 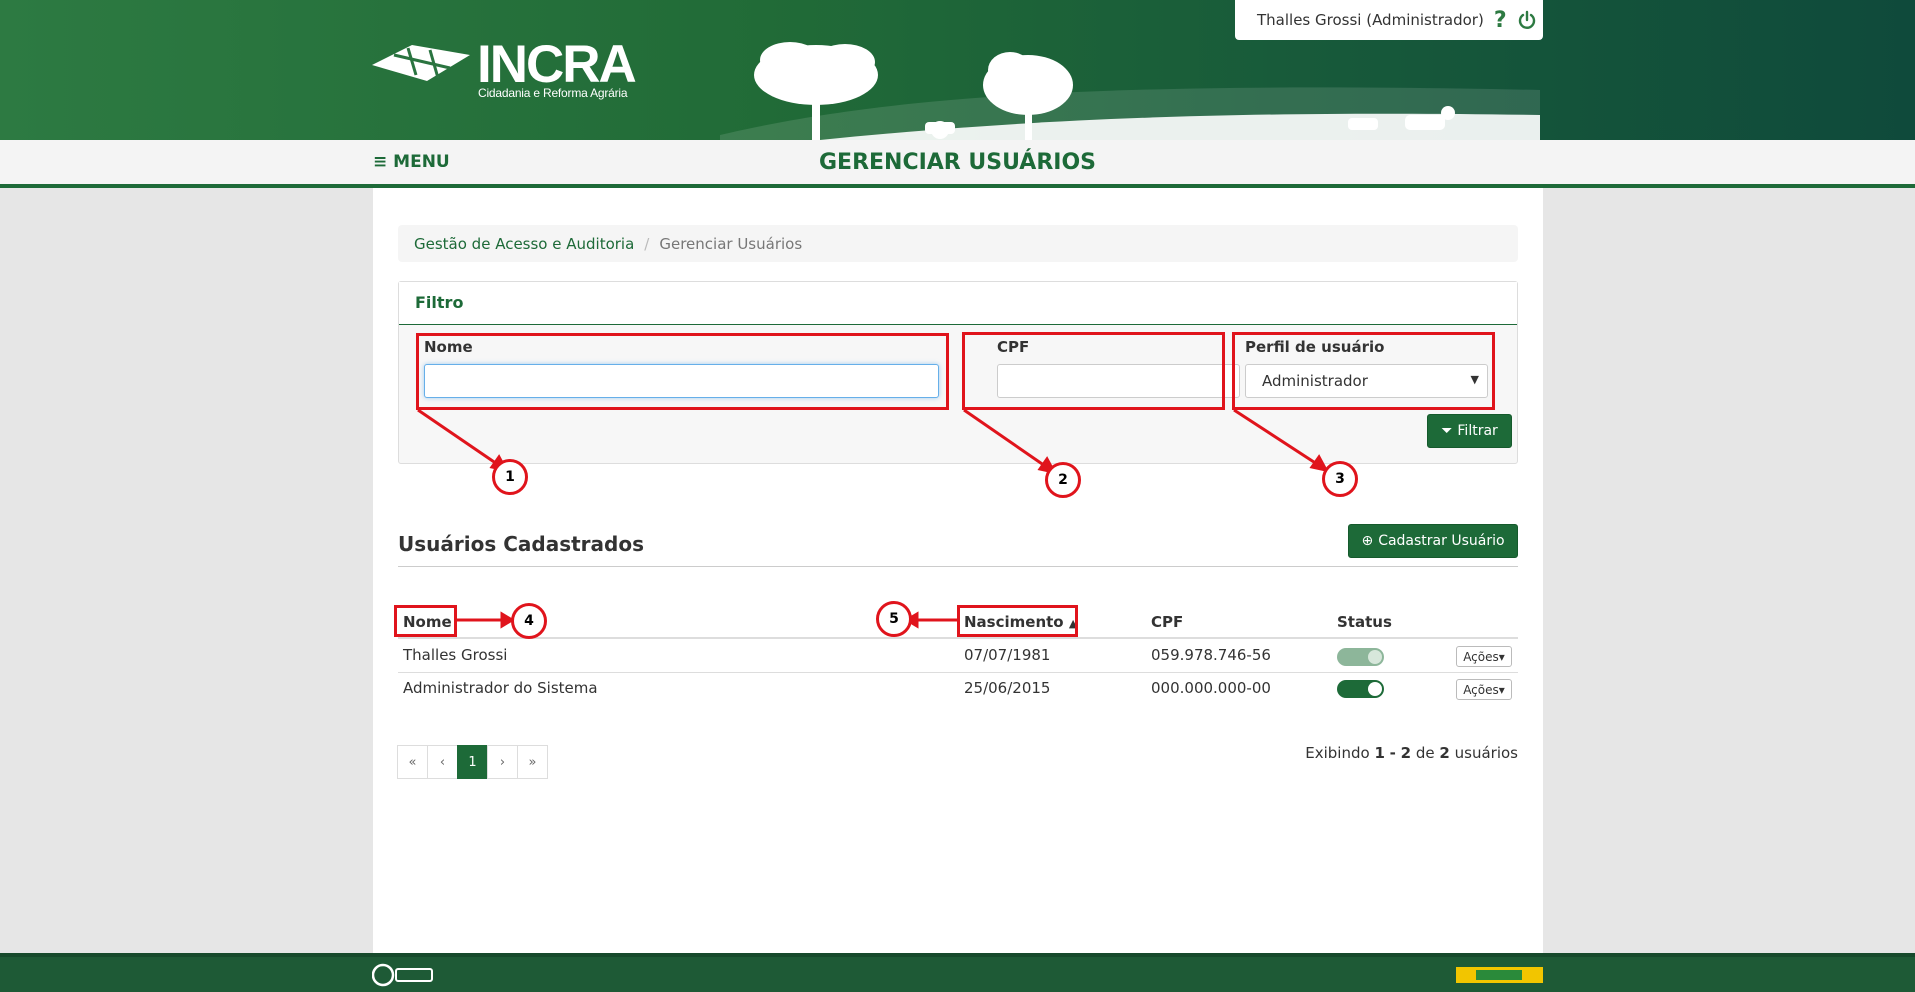 I want to click on row-1-nascimento: 07/07/1981, so click(x=1007, y=655).